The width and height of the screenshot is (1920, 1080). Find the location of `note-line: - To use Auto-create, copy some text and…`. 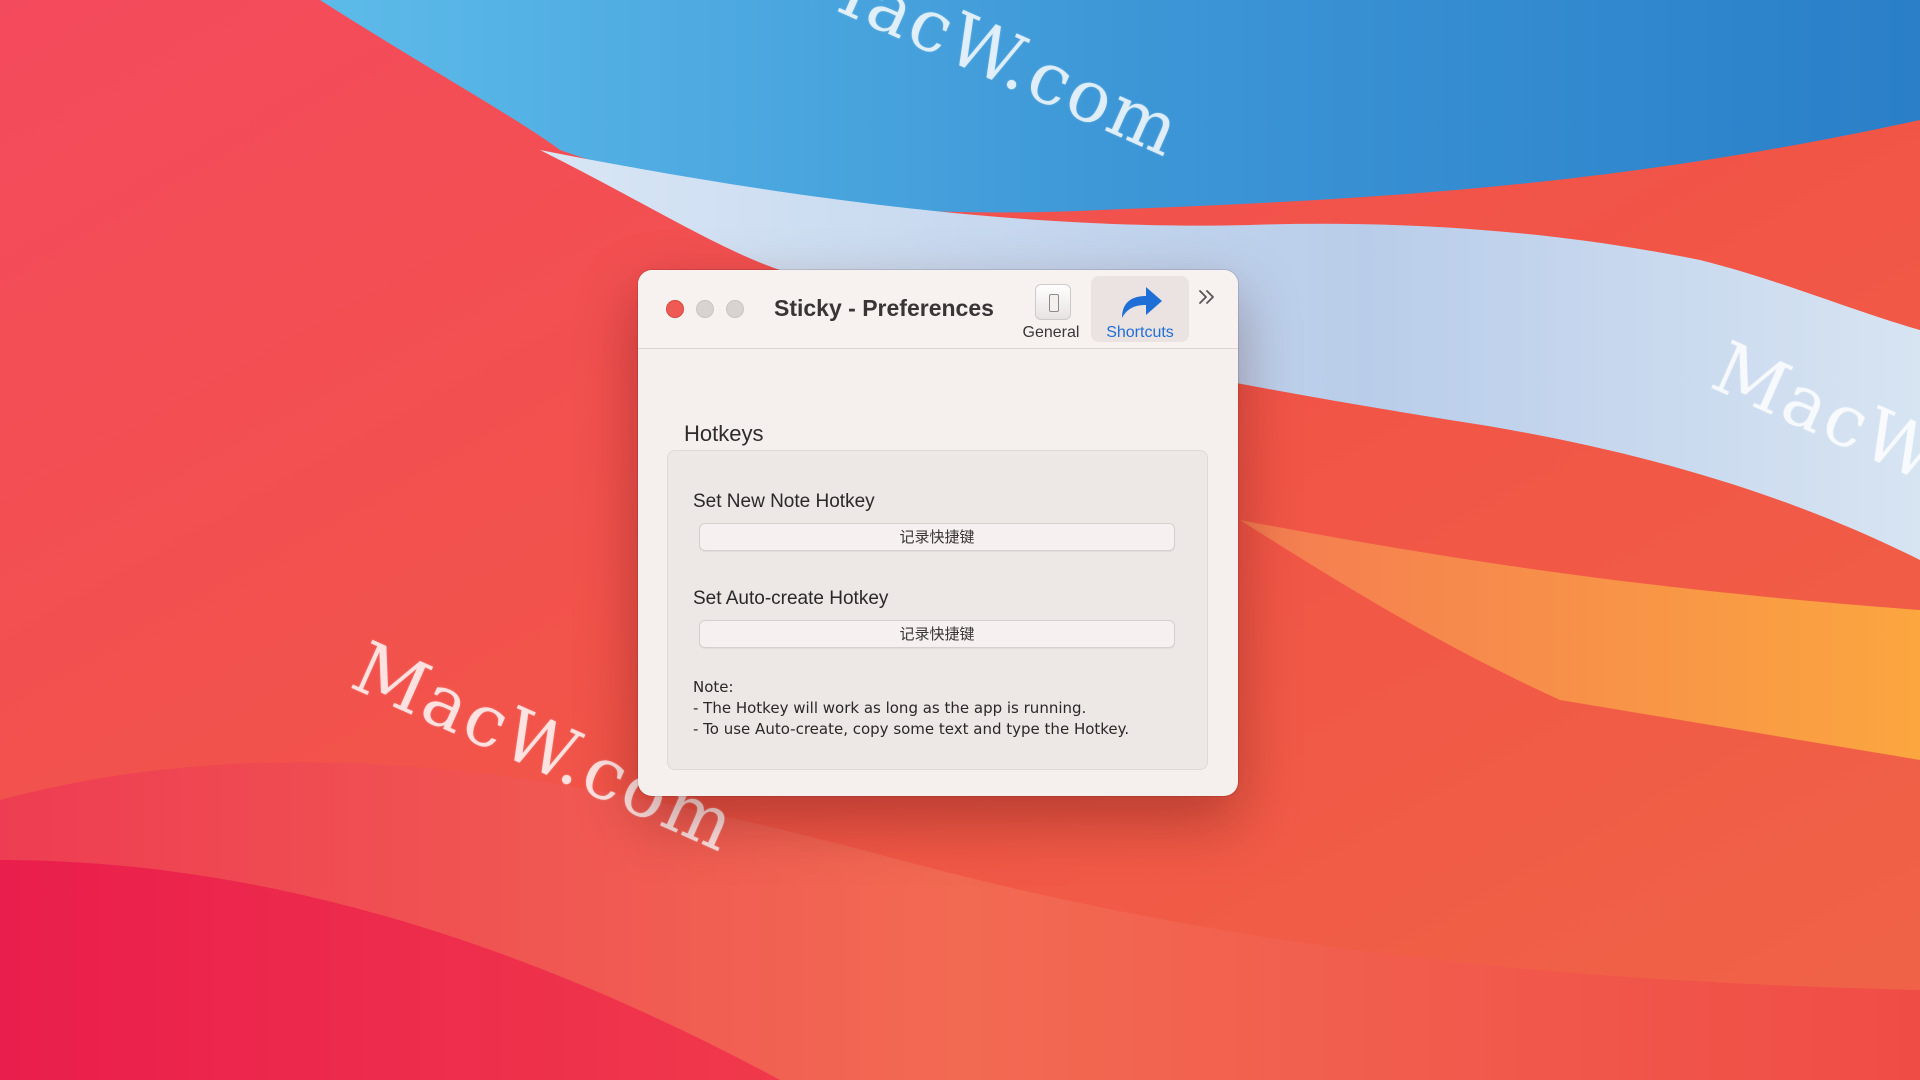

note-line: - To use Auto-create, copy some text and… is located at coordinates (911, 729).